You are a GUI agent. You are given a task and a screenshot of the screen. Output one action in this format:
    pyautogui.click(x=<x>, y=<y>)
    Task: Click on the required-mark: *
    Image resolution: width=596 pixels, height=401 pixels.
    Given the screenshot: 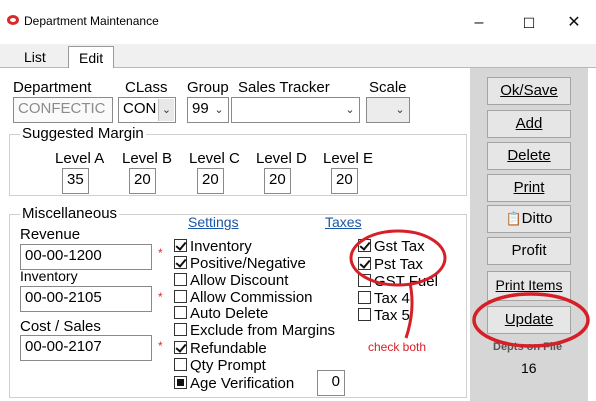 What is the action you would take?
    pyautogui.click(x=160, y=346)
    